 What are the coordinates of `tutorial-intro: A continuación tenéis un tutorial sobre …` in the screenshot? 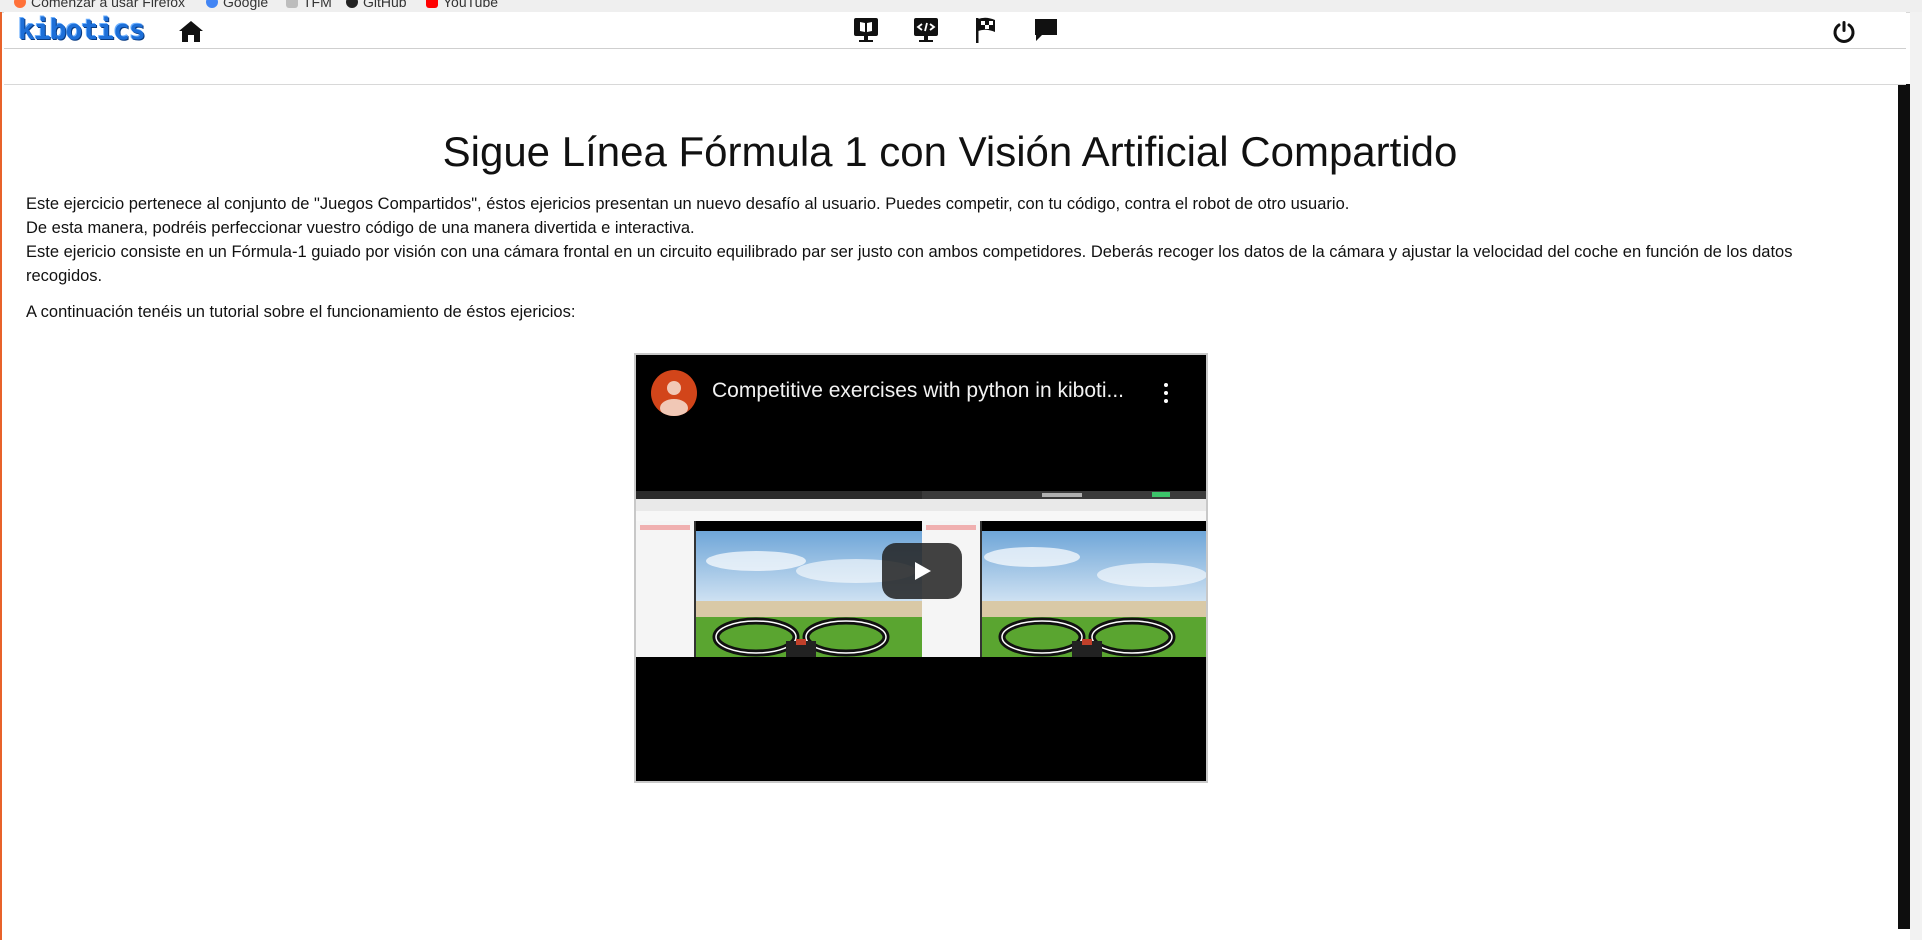 It's located at (301, 312).